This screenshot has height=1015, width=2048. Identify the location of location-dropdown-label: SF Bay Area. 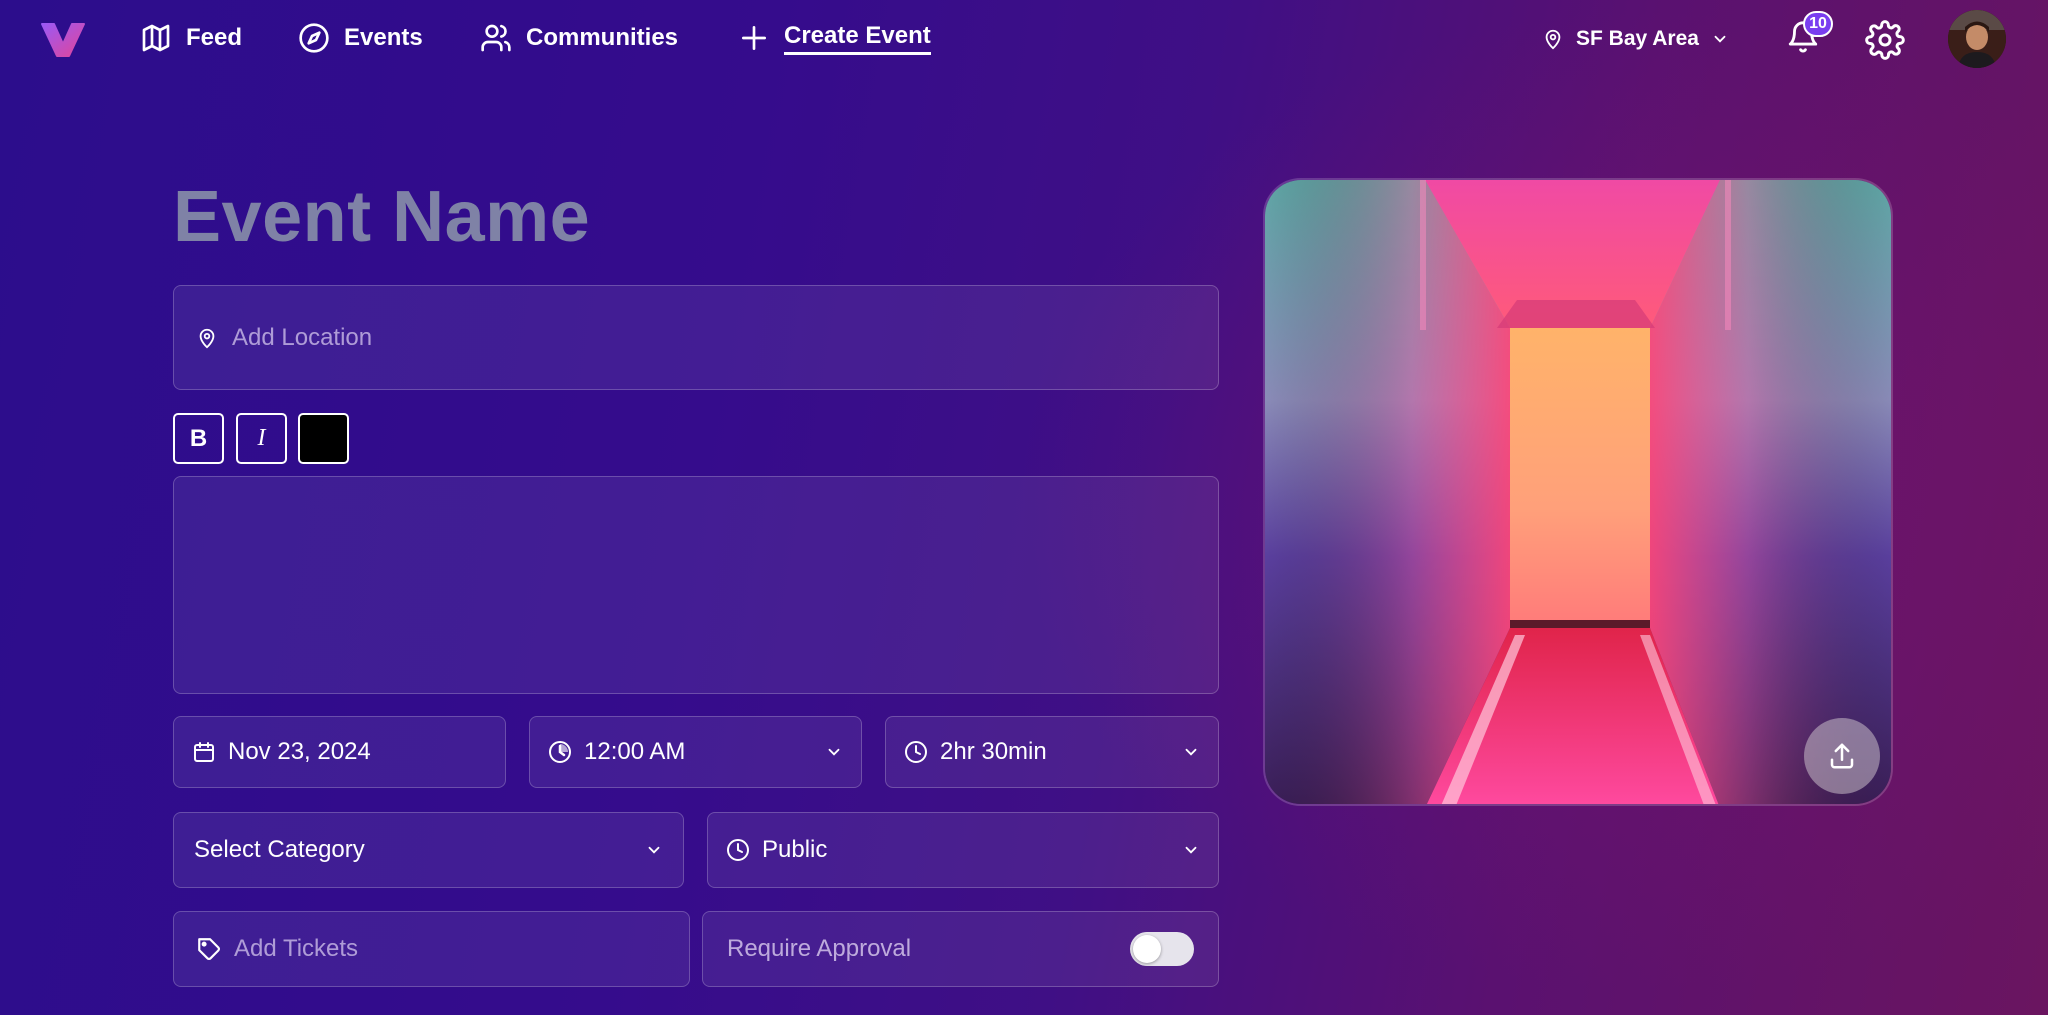
(1637, 38).